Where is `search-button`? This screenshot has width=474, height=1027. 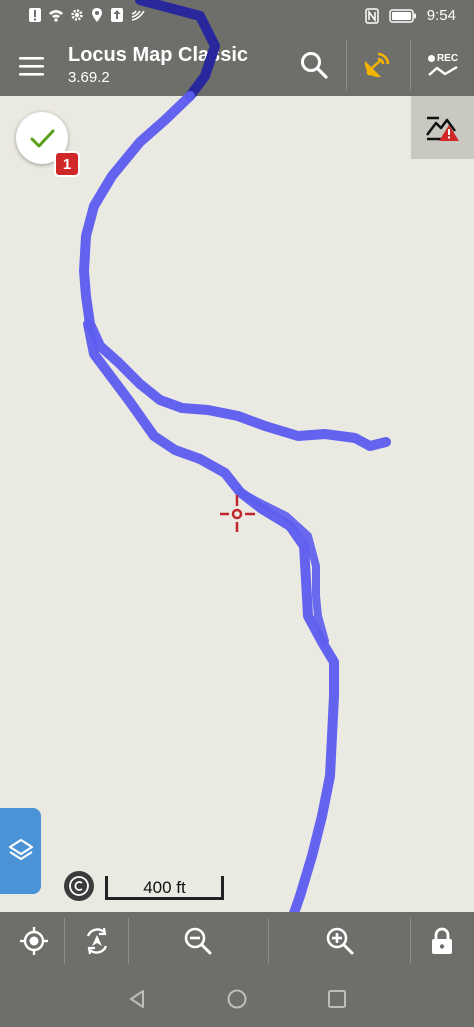
search-button is located at coordinates (314, 65).